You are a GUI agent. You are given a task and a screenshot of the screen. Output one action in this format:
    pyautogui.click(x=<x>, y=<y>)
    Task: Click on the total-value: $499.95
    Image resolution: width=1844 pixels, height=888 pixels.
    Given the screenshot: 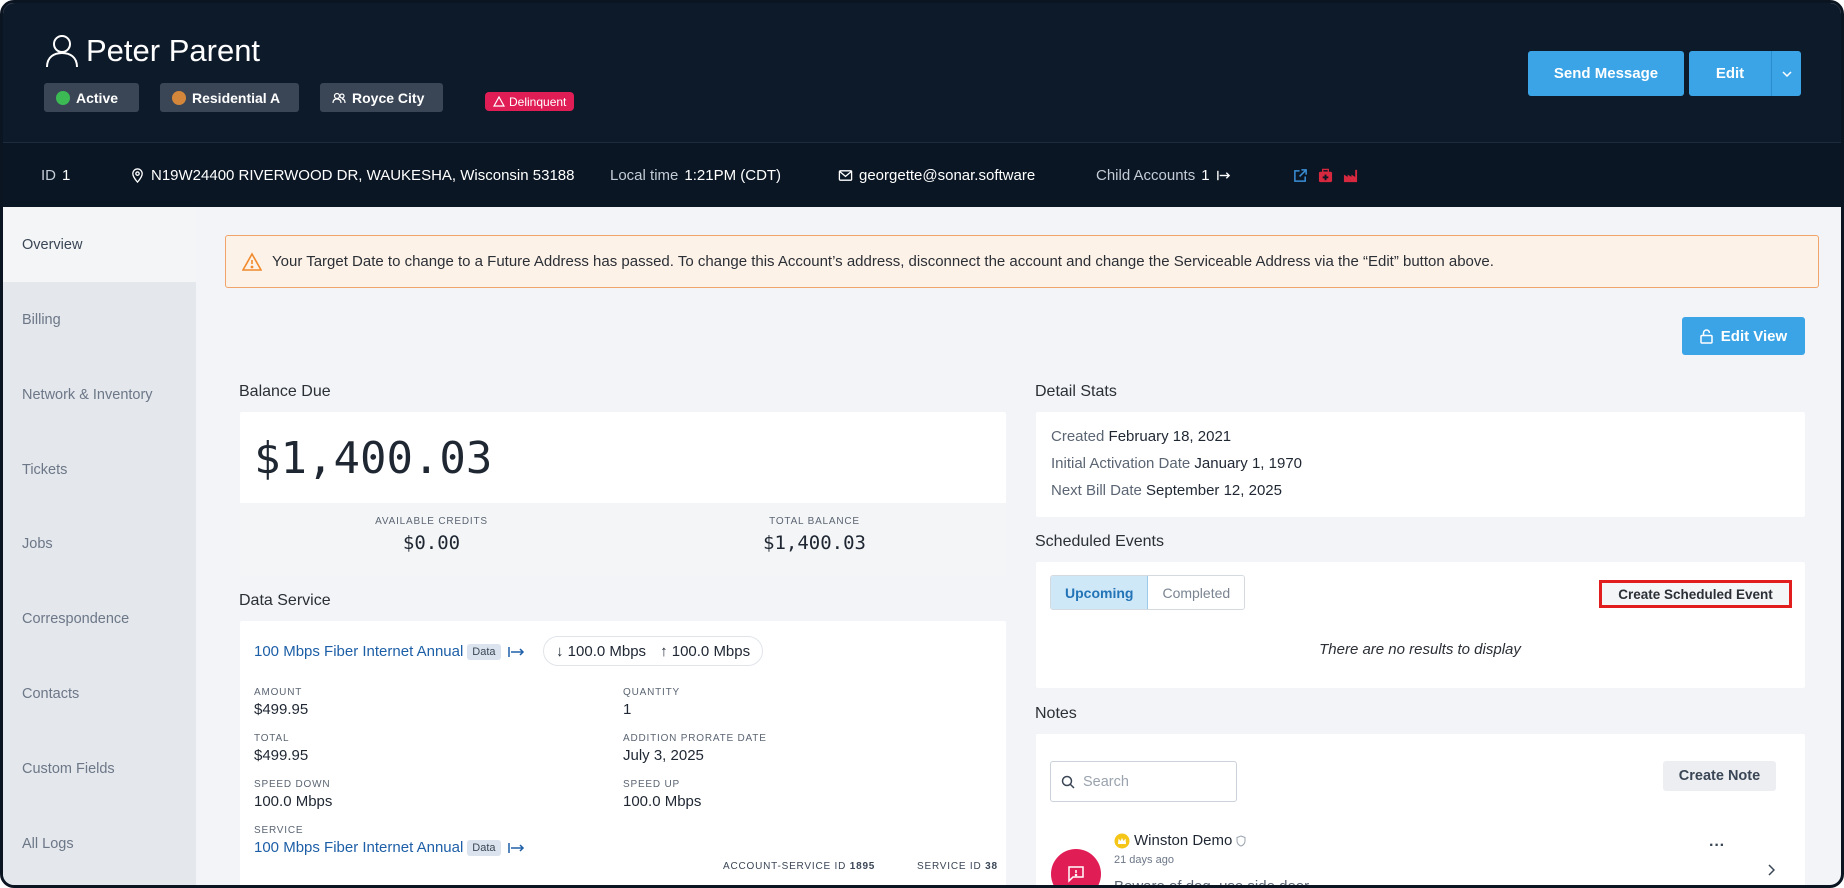 What is the action you would take?
    pyautogui.click(x=281, y=755)
    